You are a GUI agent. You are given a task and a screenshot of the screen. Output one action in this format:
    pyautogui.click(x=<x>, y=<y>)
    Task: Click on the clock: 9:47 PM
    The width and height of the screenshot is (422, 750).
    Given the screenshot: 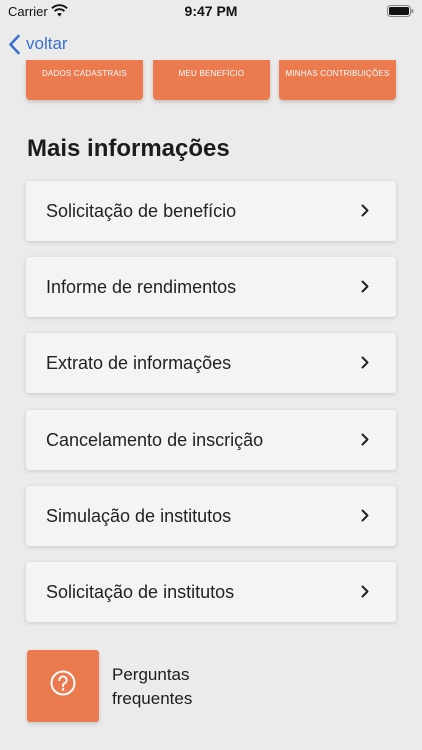 What is the action you would take?
    pyautogui.click(x=211, y=11)
    